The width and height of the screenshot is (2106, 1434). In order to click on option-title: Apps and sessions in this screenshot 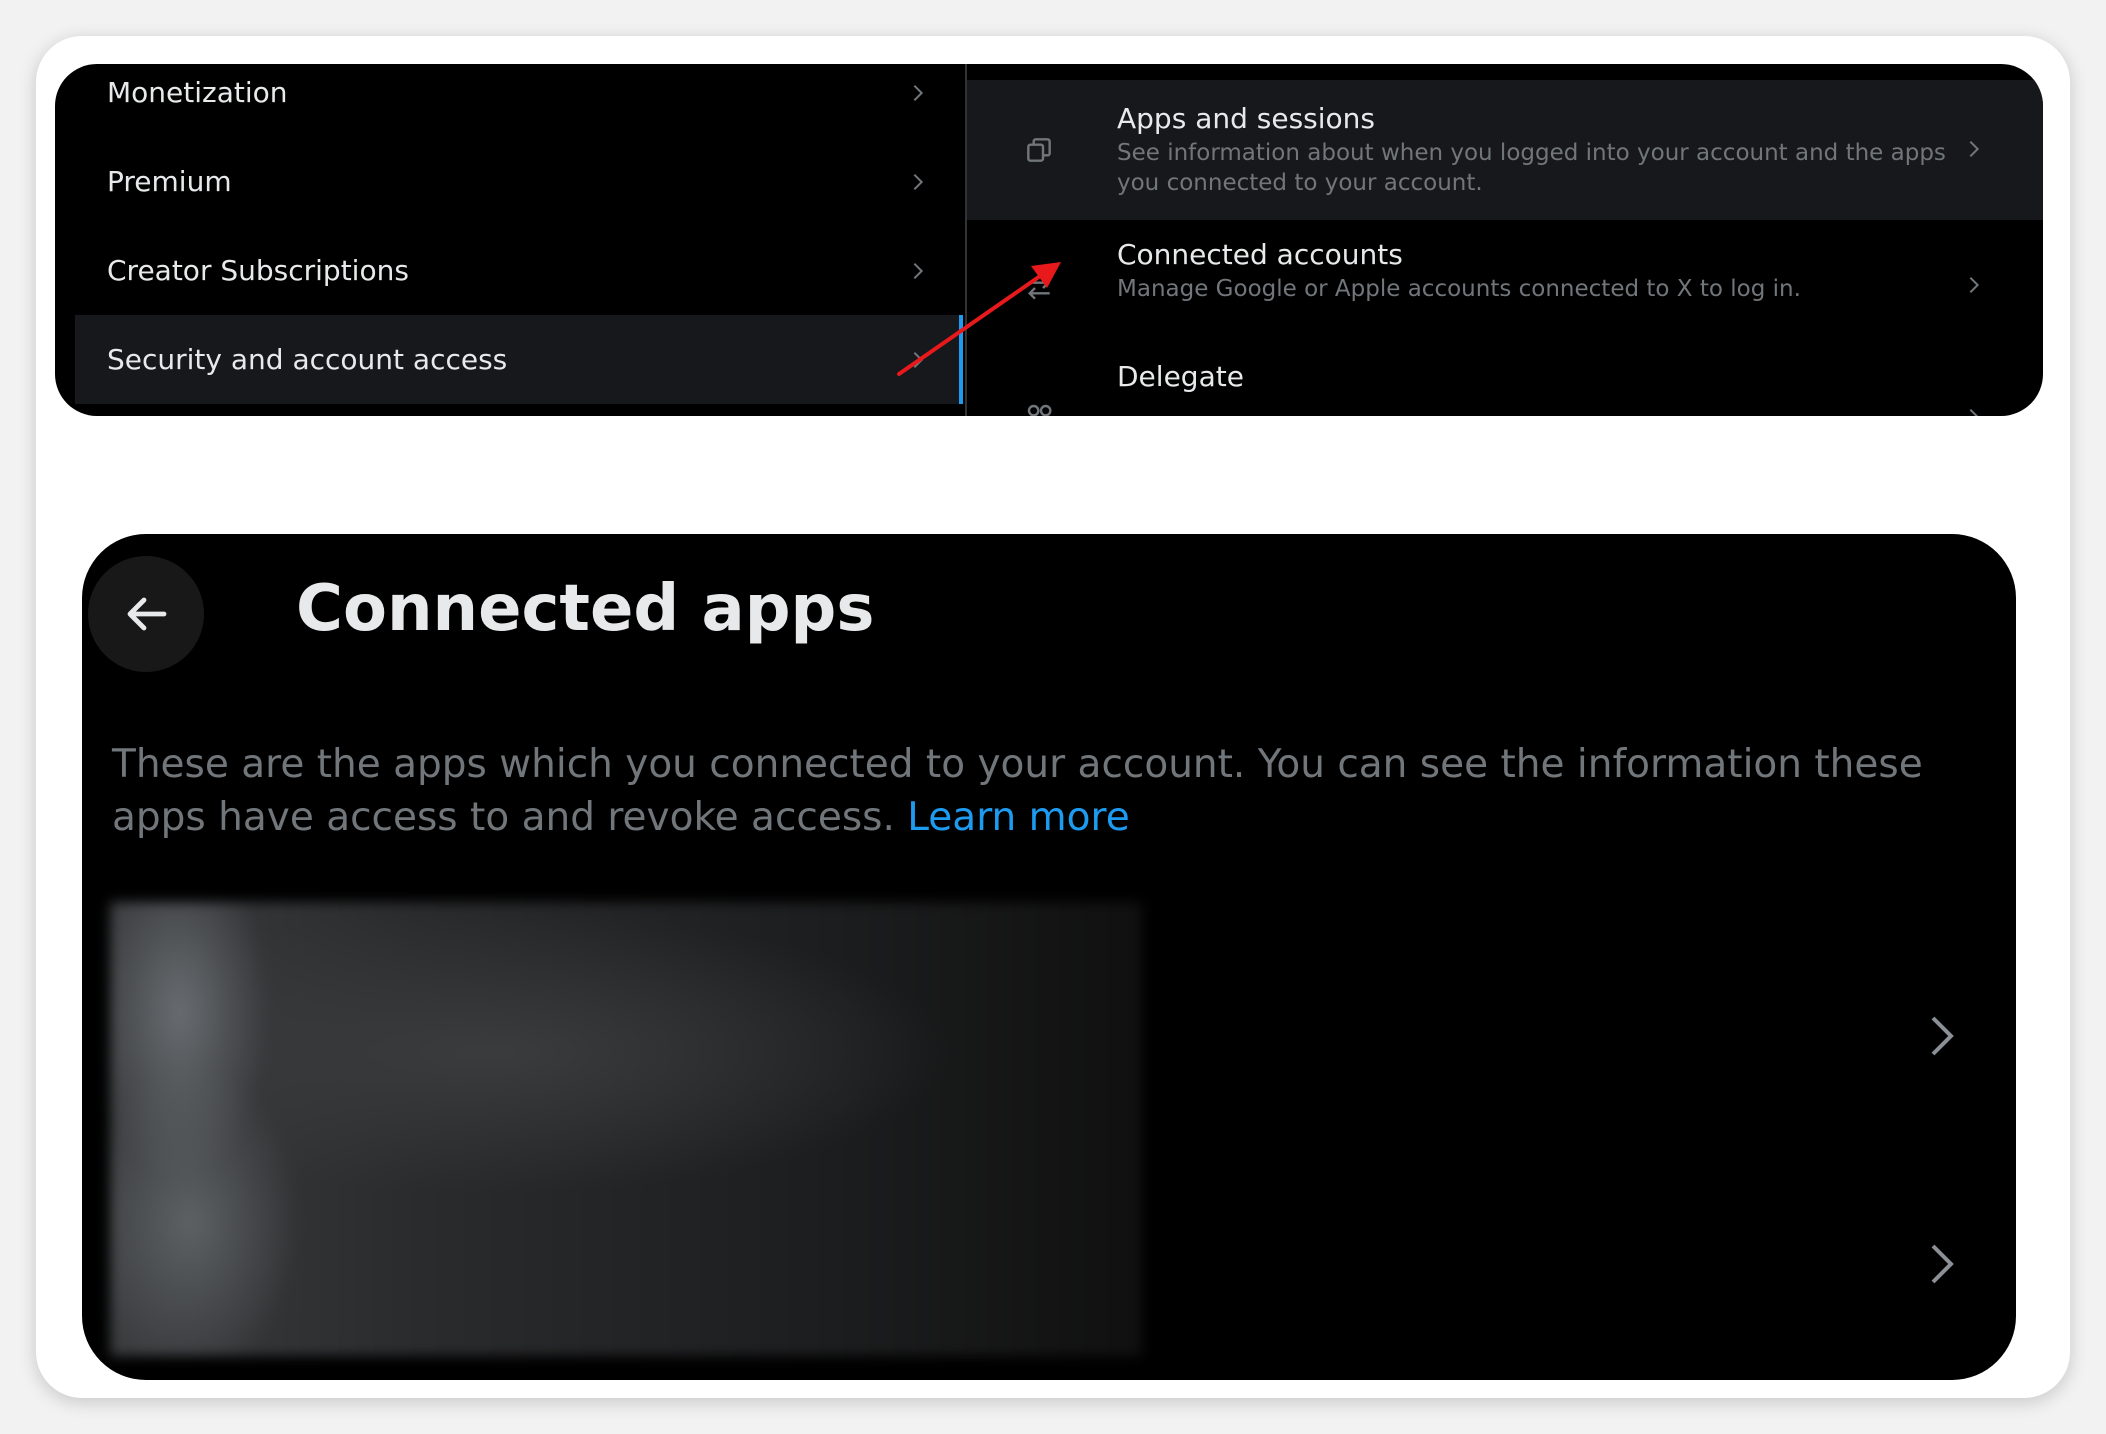, I will do `click(1246, 118)`.